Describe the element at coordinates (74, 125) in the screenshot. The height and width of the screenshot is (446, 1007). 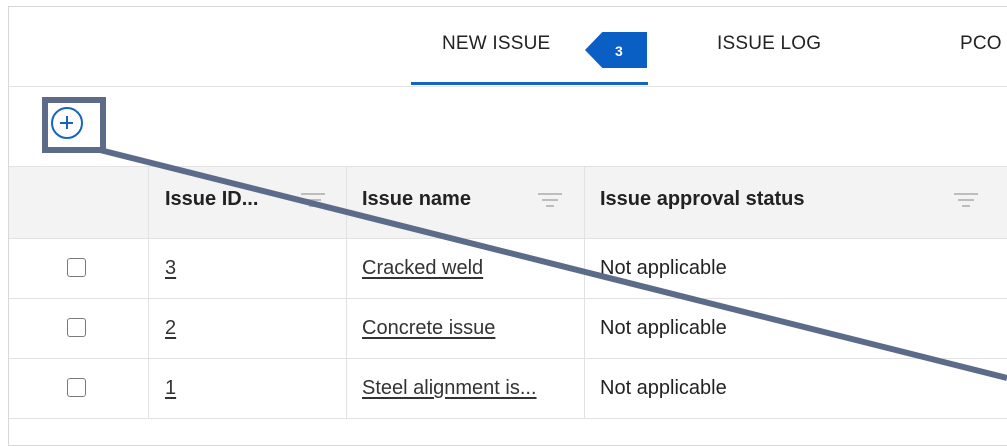
I see `callout-highlight-box` at that location.